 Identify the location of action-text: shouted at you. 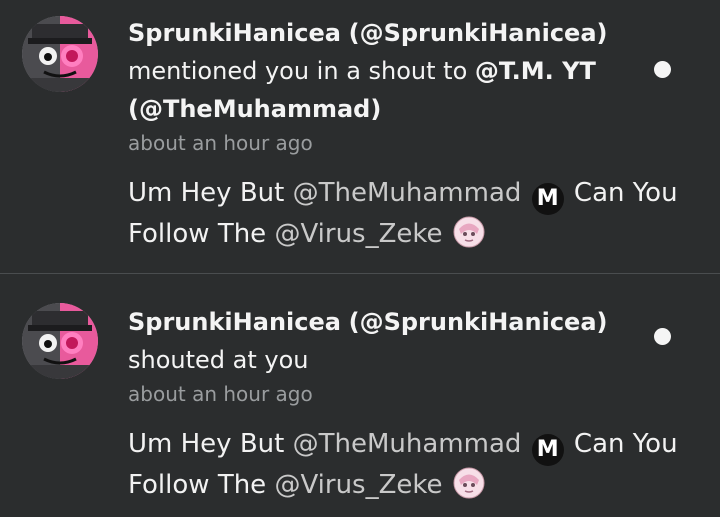
(218, 360).